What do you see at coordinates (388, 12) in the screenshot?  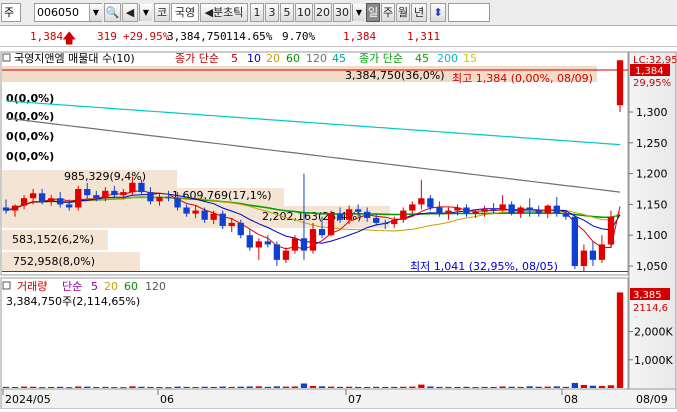 I see `week-button: 주` at bounding box center [388, 12].